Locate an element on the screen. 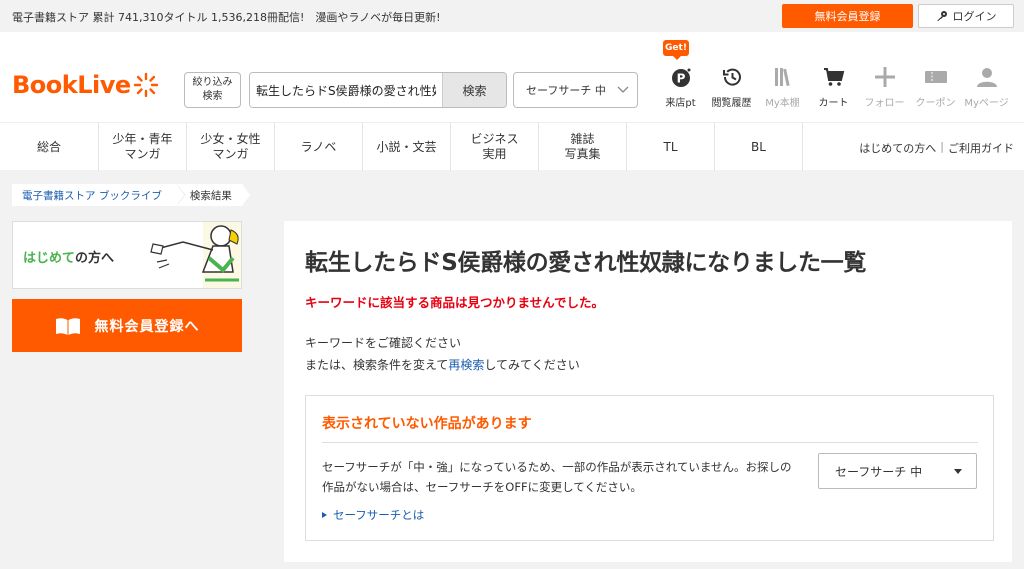 Image resolution: width=1024 pixels, height=569 pixels. bookshelf-icon is located at coordinates (782, 77).